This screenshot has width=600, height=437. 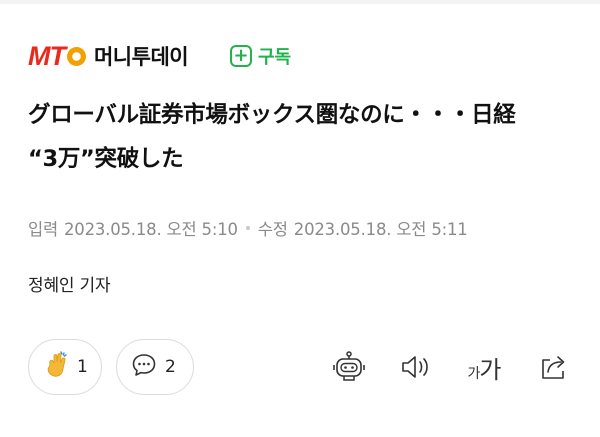 I want to click on font-large-glyph: 가, so click(x=490, y=369).